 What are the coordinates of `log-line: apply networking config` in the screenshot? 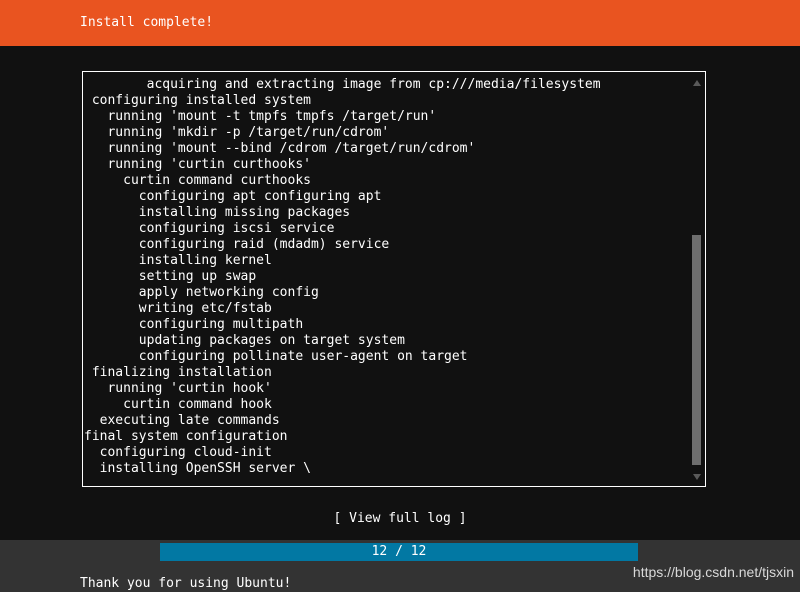 It's located at (201, 292).